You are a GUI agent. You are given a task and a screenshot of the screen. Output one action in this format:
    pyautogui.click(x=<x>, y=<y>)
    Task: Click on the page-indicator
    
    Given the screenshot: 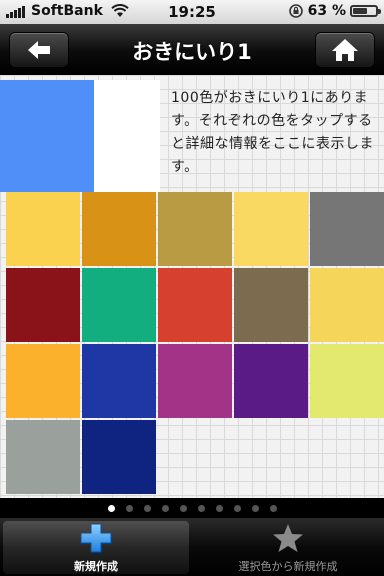 What is the action you would take?
    pyautogui.click(x=192, y=508)
    